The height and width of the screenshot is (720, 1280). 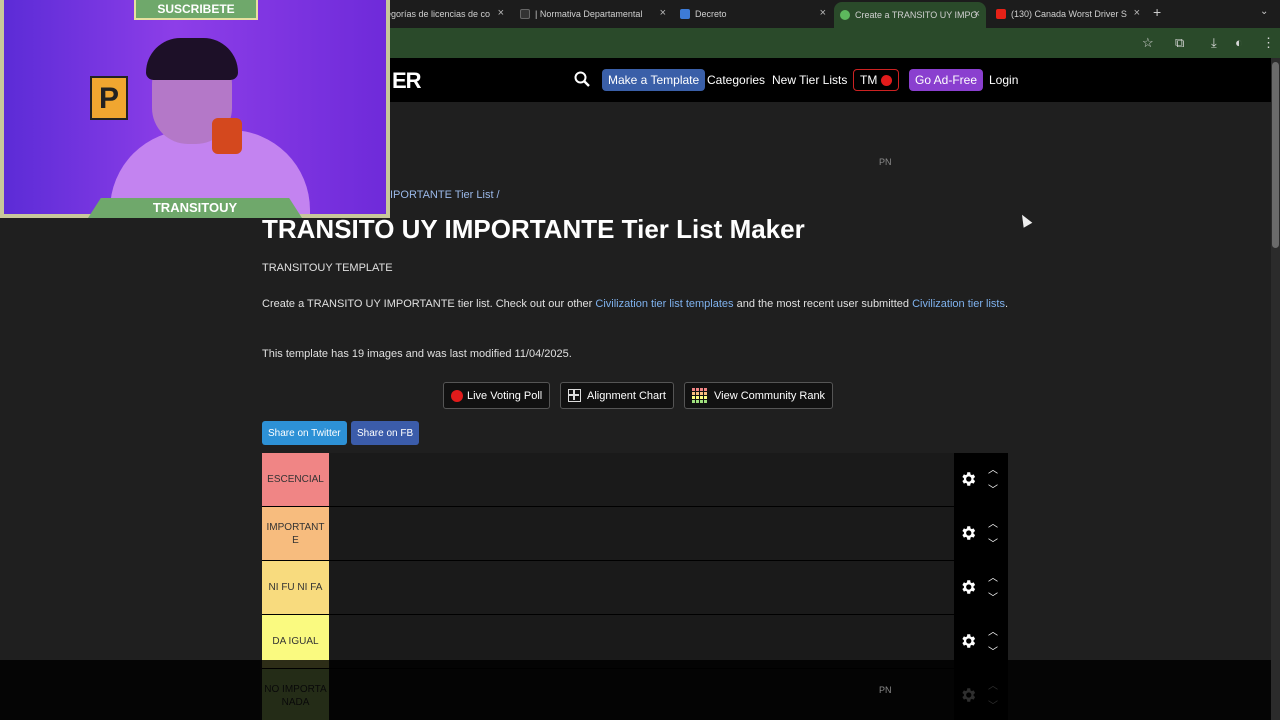 What do you see at coordinates (589, 14) in the screenshot?
I see `tab-label: | Normativa Departamental` at bounding box center [589, 14].